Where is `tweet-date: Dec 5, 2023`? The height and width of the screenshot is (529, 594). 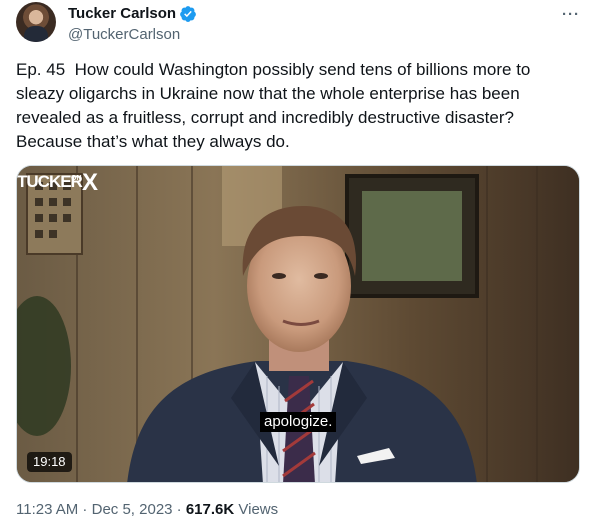 tweet-date: Dec 5, 2023 is located at coordinates (132, 509).